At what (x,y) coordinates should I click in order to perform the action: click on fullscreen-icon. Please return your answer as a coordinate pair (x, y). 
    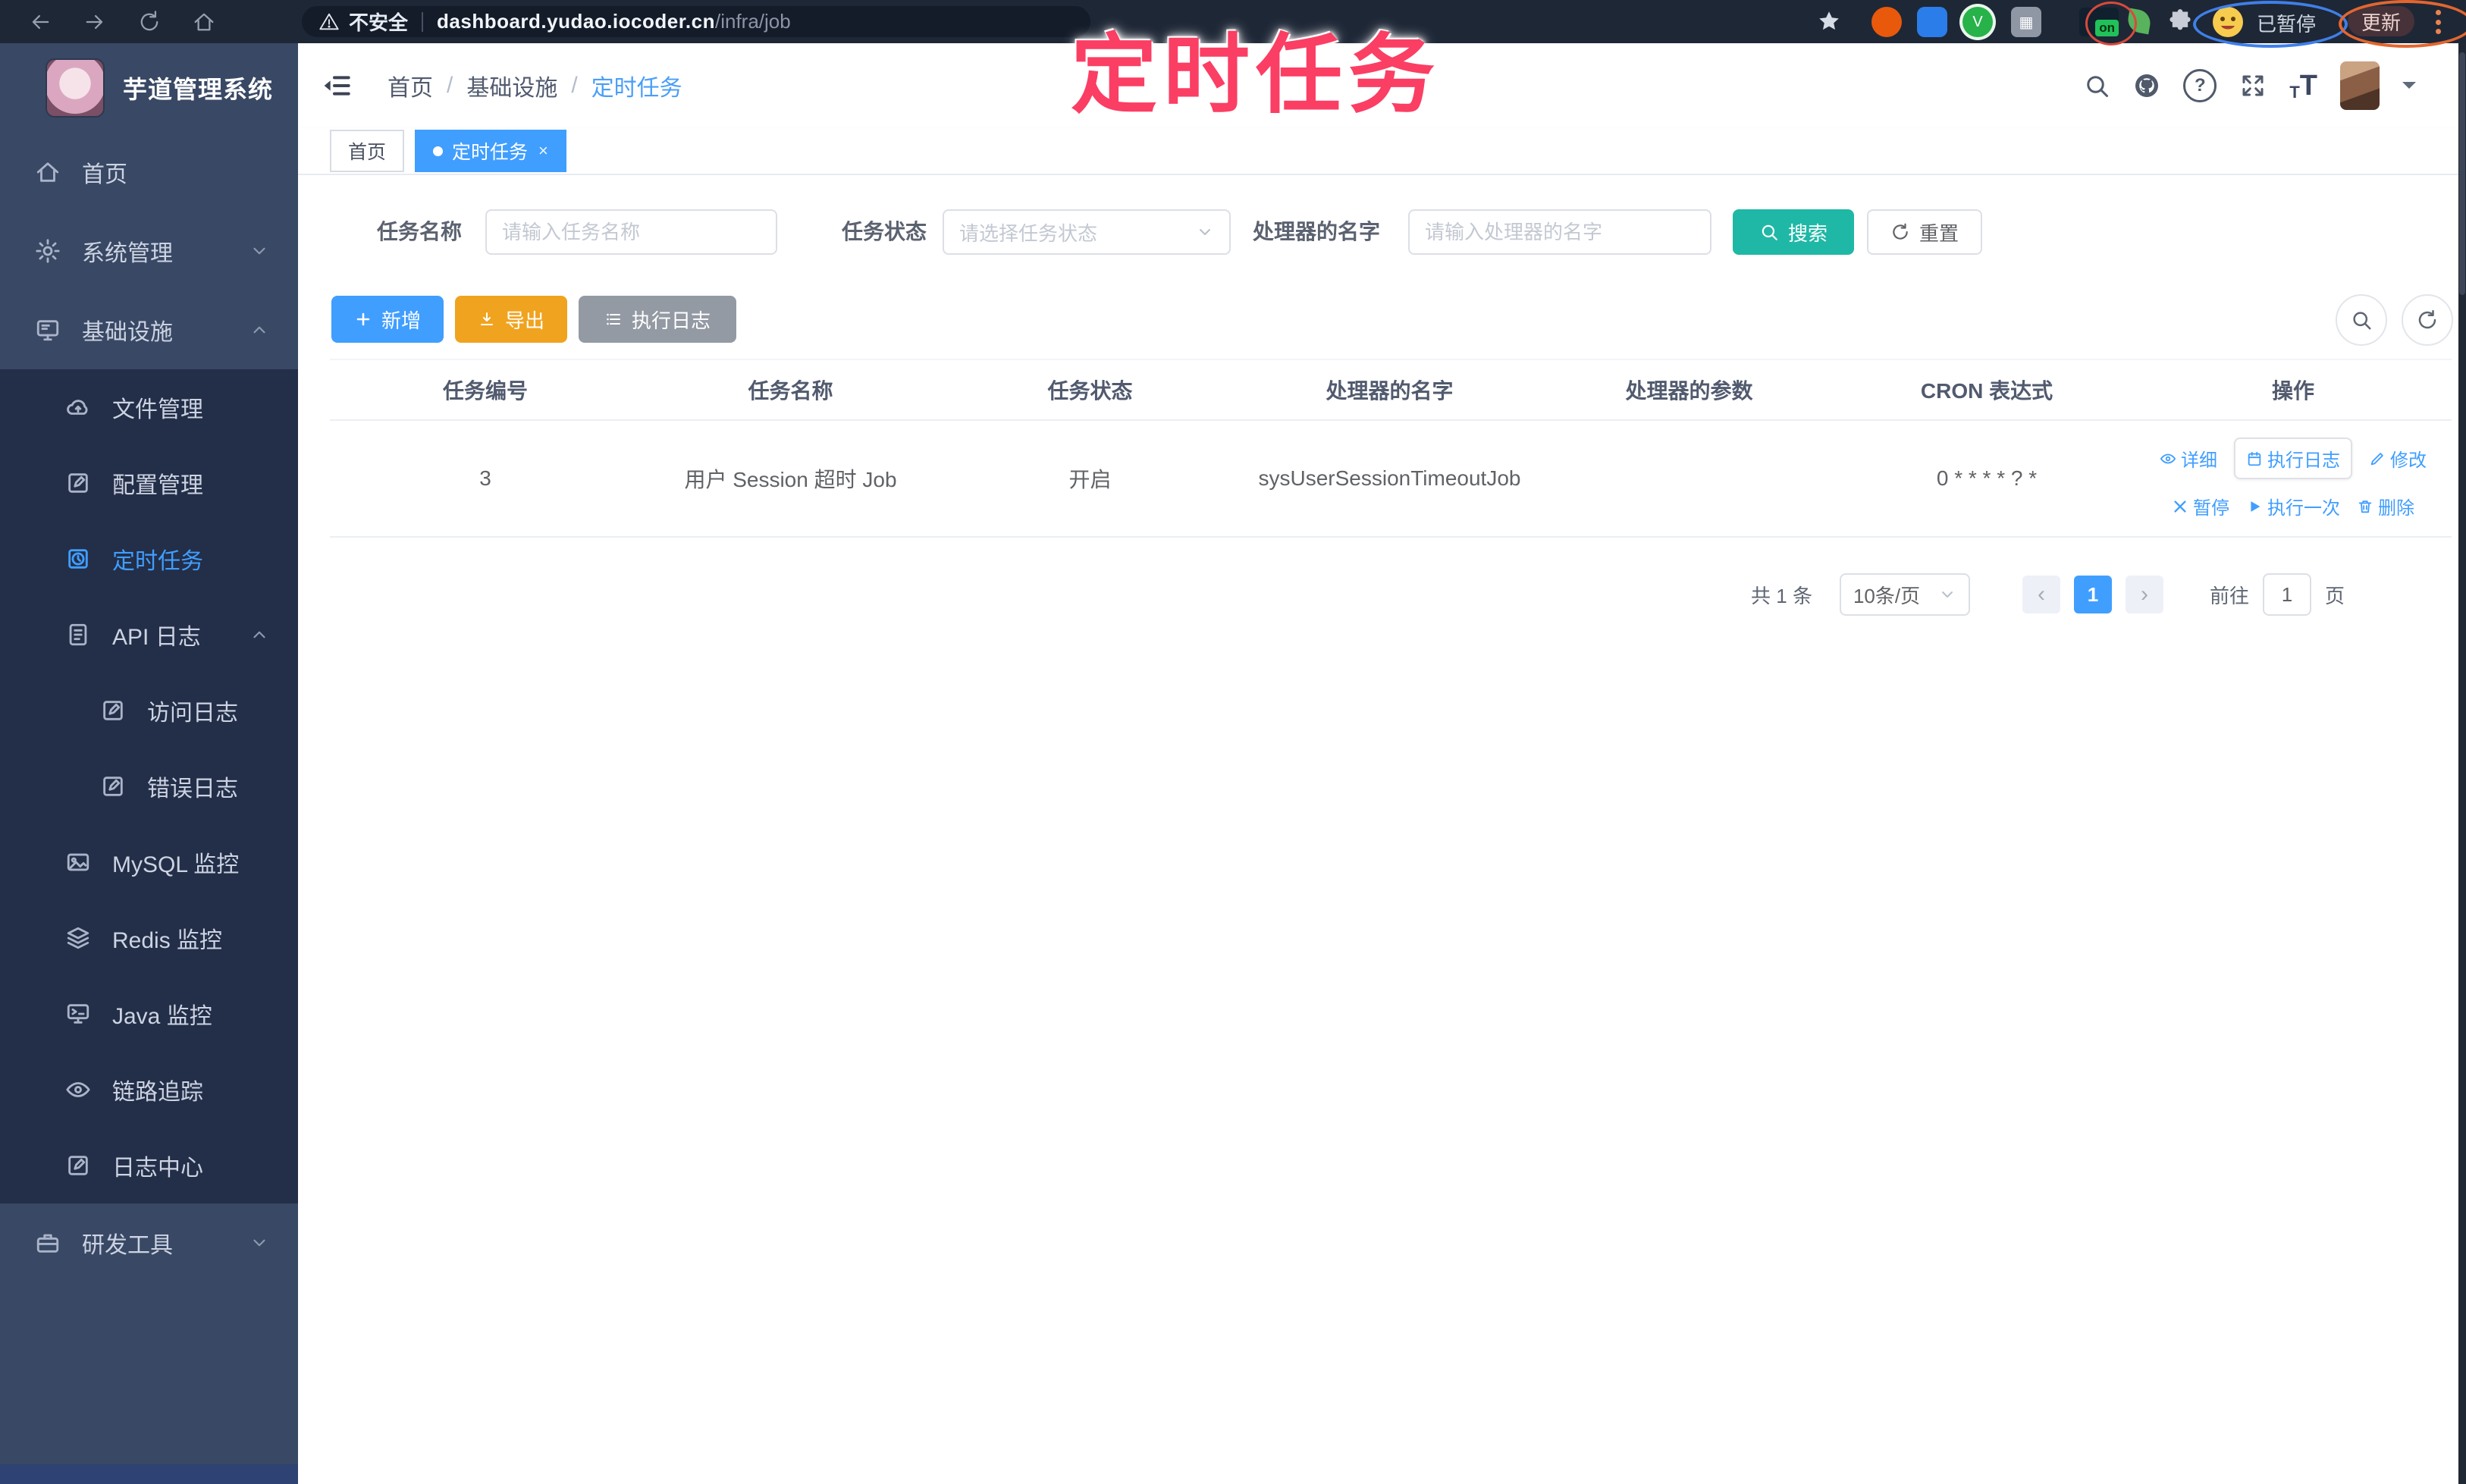
    Looking at the image, I should click on (2253, 85).